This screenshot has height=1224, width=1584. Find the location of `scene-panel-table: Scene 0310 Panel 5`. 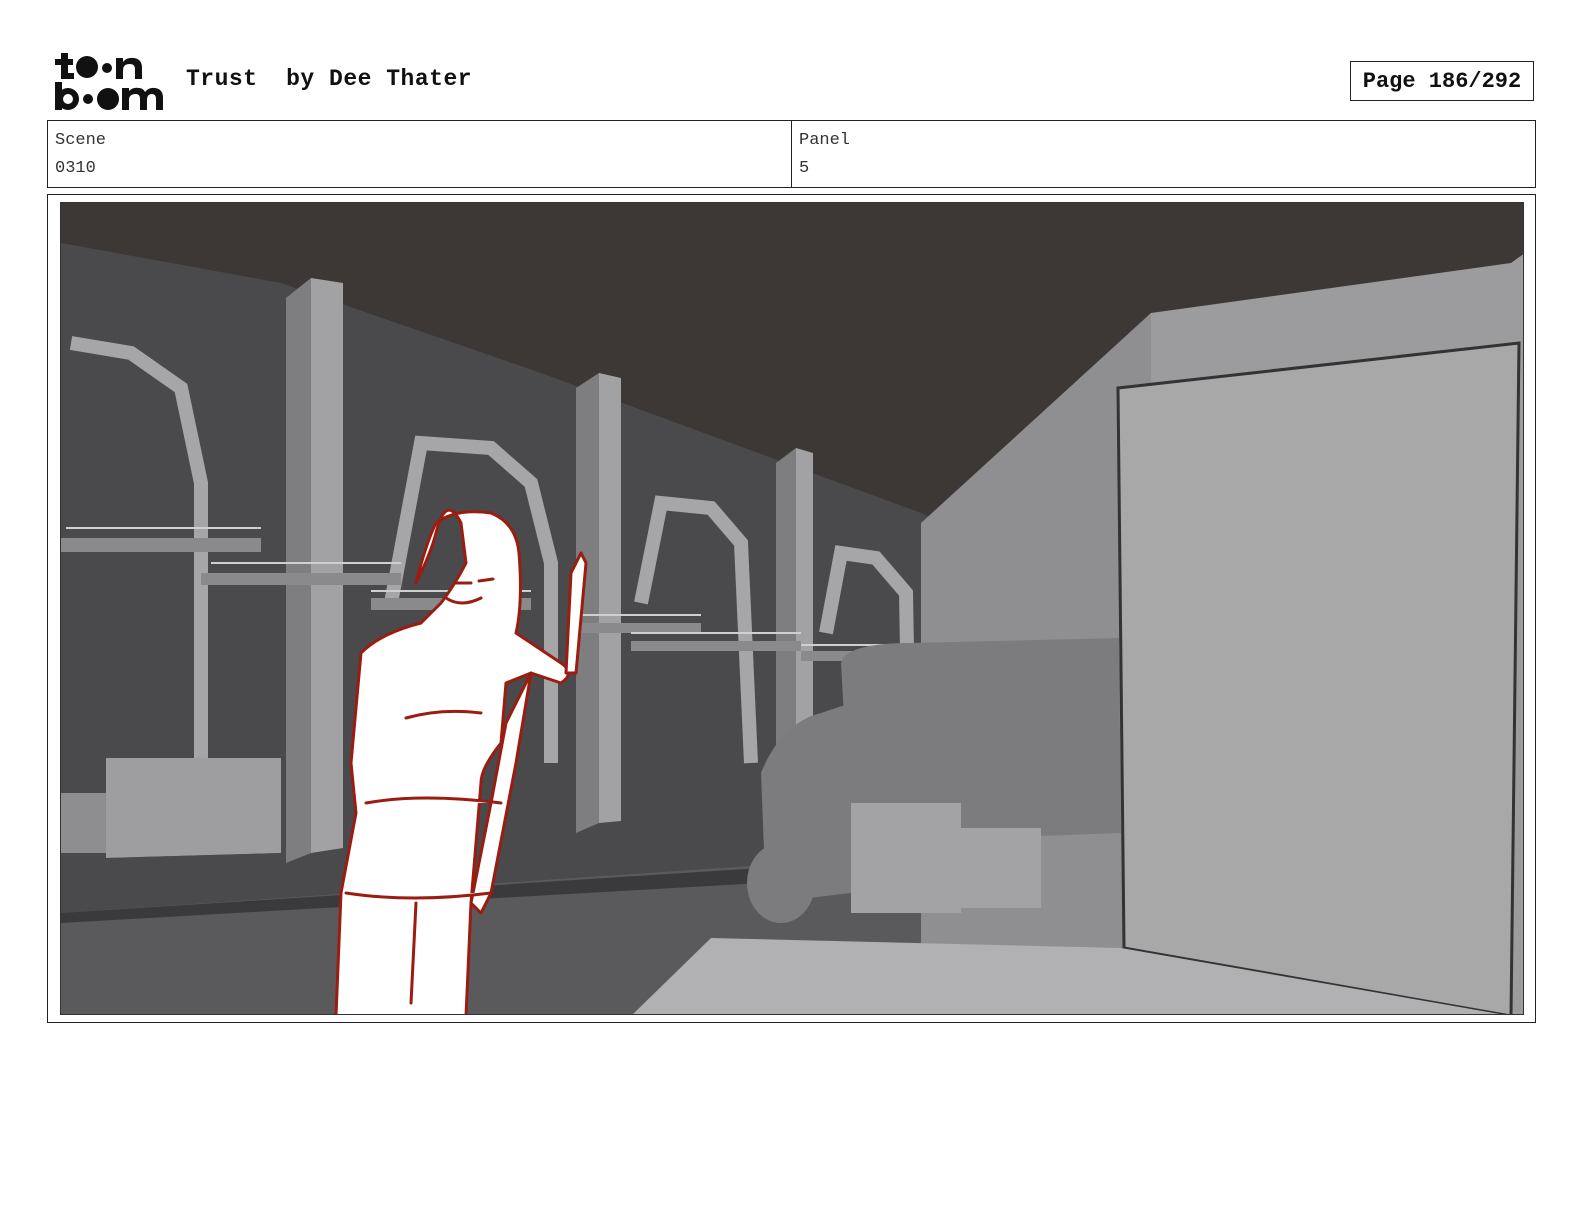

scene-panel-table: Scene 0310 Panel 5 is located at coordinates (791, 154).